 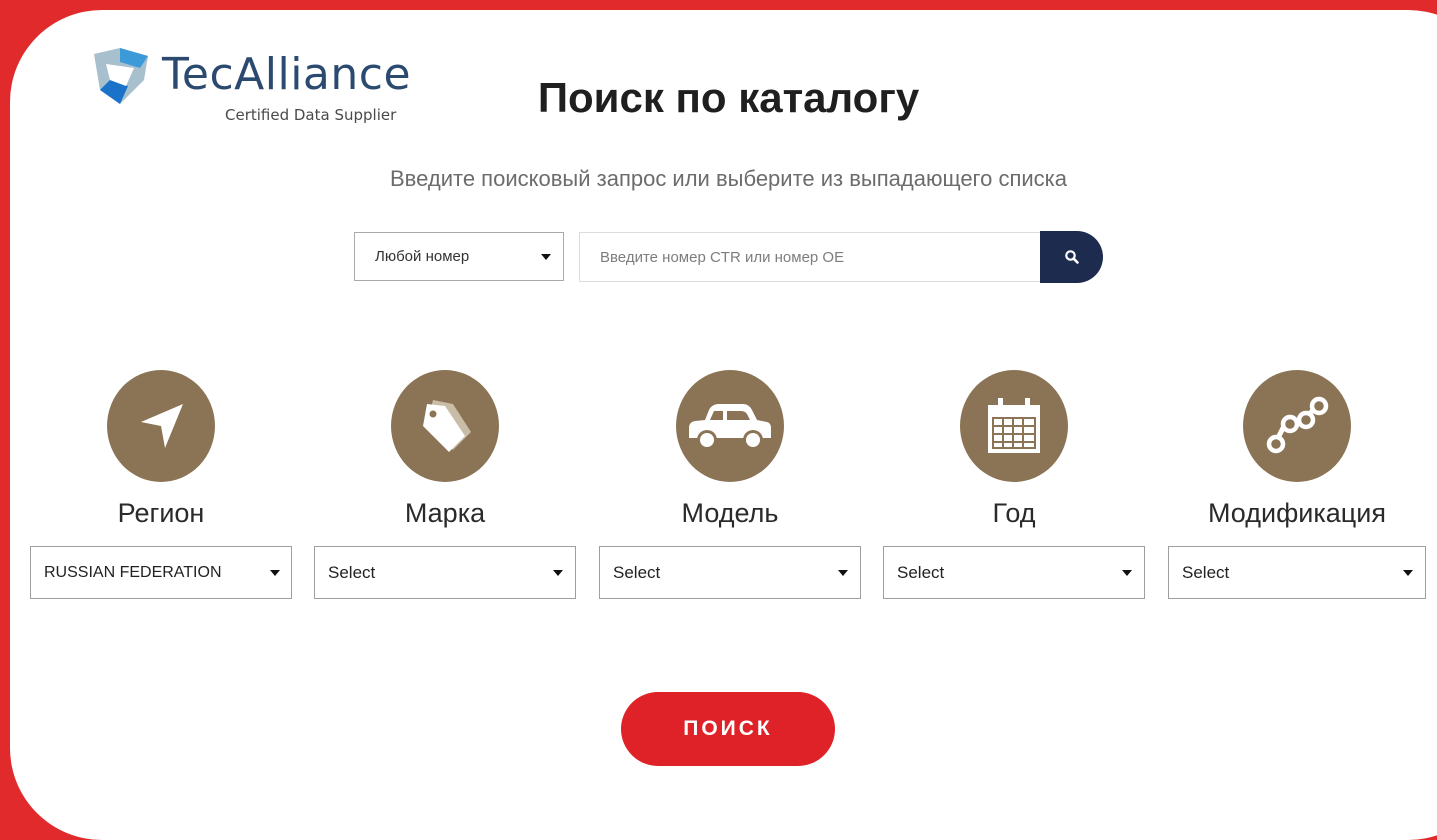 I want to click on search-icon, so click(x=1071, y=257).